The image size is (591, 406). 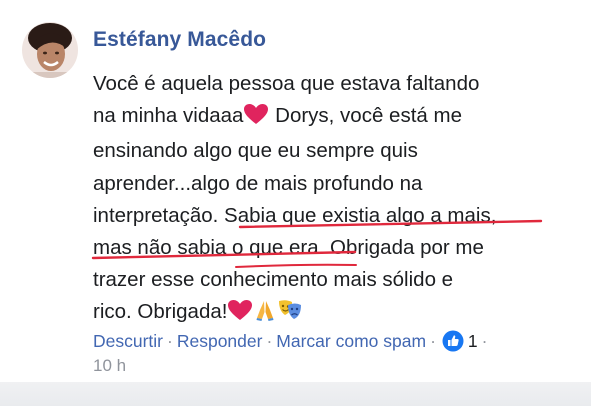 I want to click on comment-line: aprender...algo de mais profundo na, so click(x=258, y=183).